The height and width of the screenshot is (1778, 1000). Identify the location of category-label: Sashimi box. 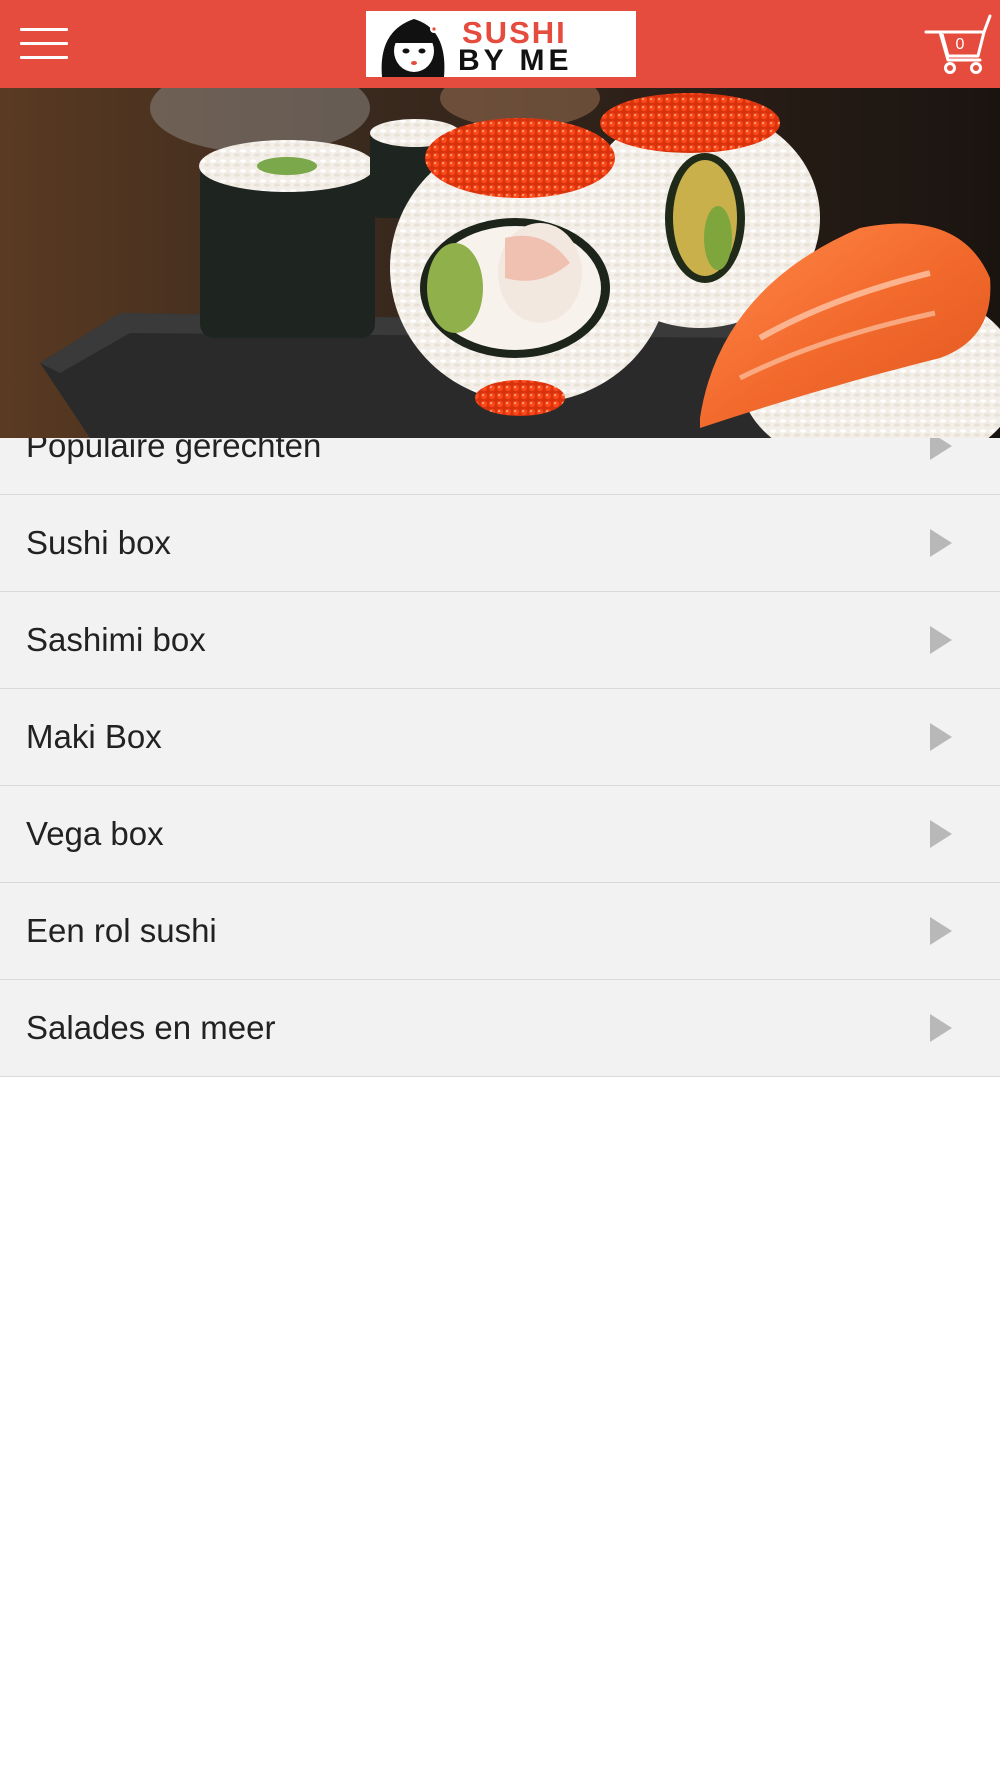
(116, 639).